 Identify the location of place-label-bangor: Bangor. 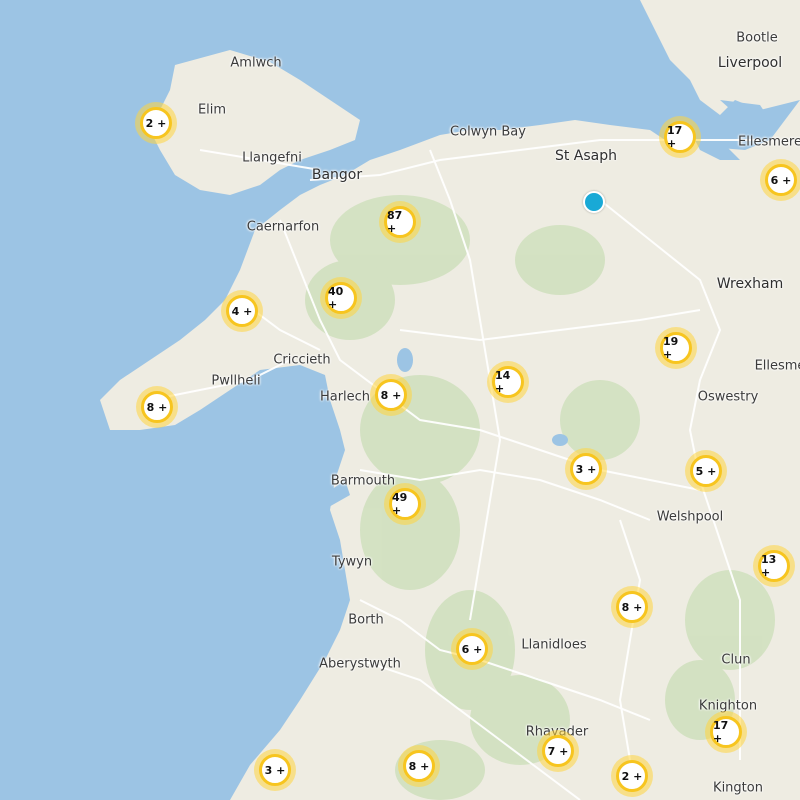
(337, 175).